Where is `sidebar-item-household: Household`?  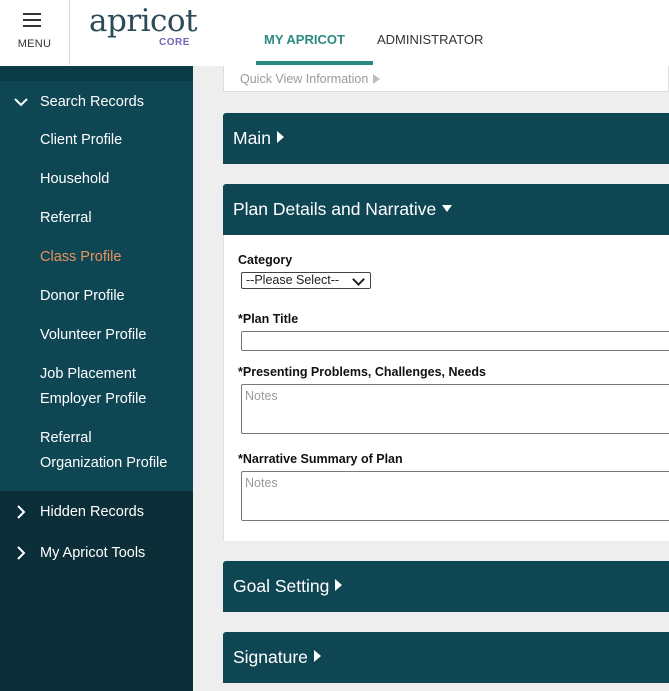
sidebar-item-household: Household is located at coordinates (74, 179).